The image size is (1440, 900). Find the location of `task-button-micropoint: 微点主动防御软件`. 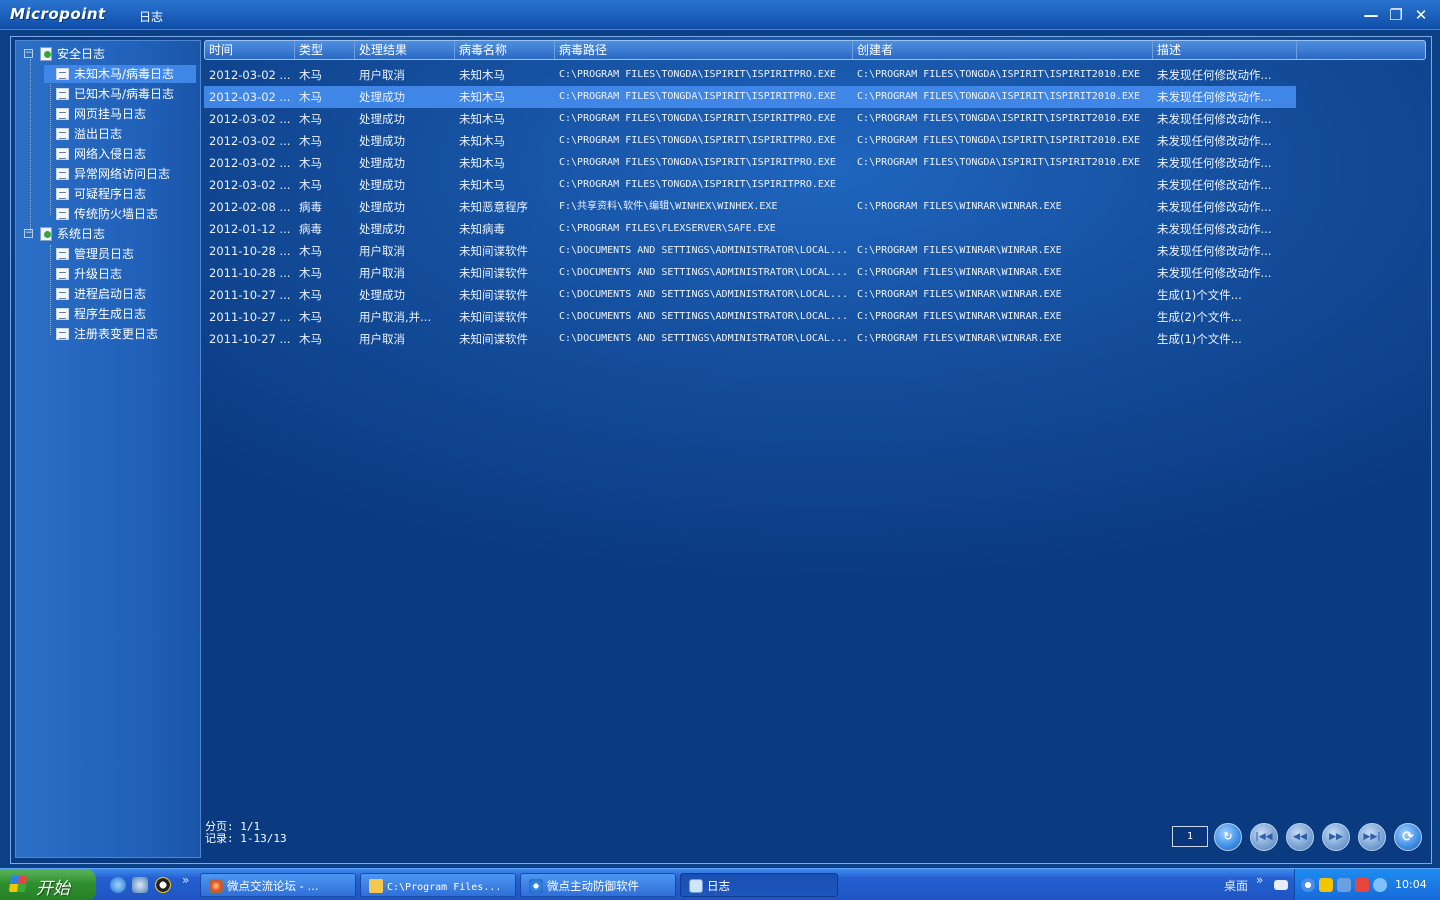

task-button-micropoint: 微点主动防御软件 is located at coordinates (598, 885).